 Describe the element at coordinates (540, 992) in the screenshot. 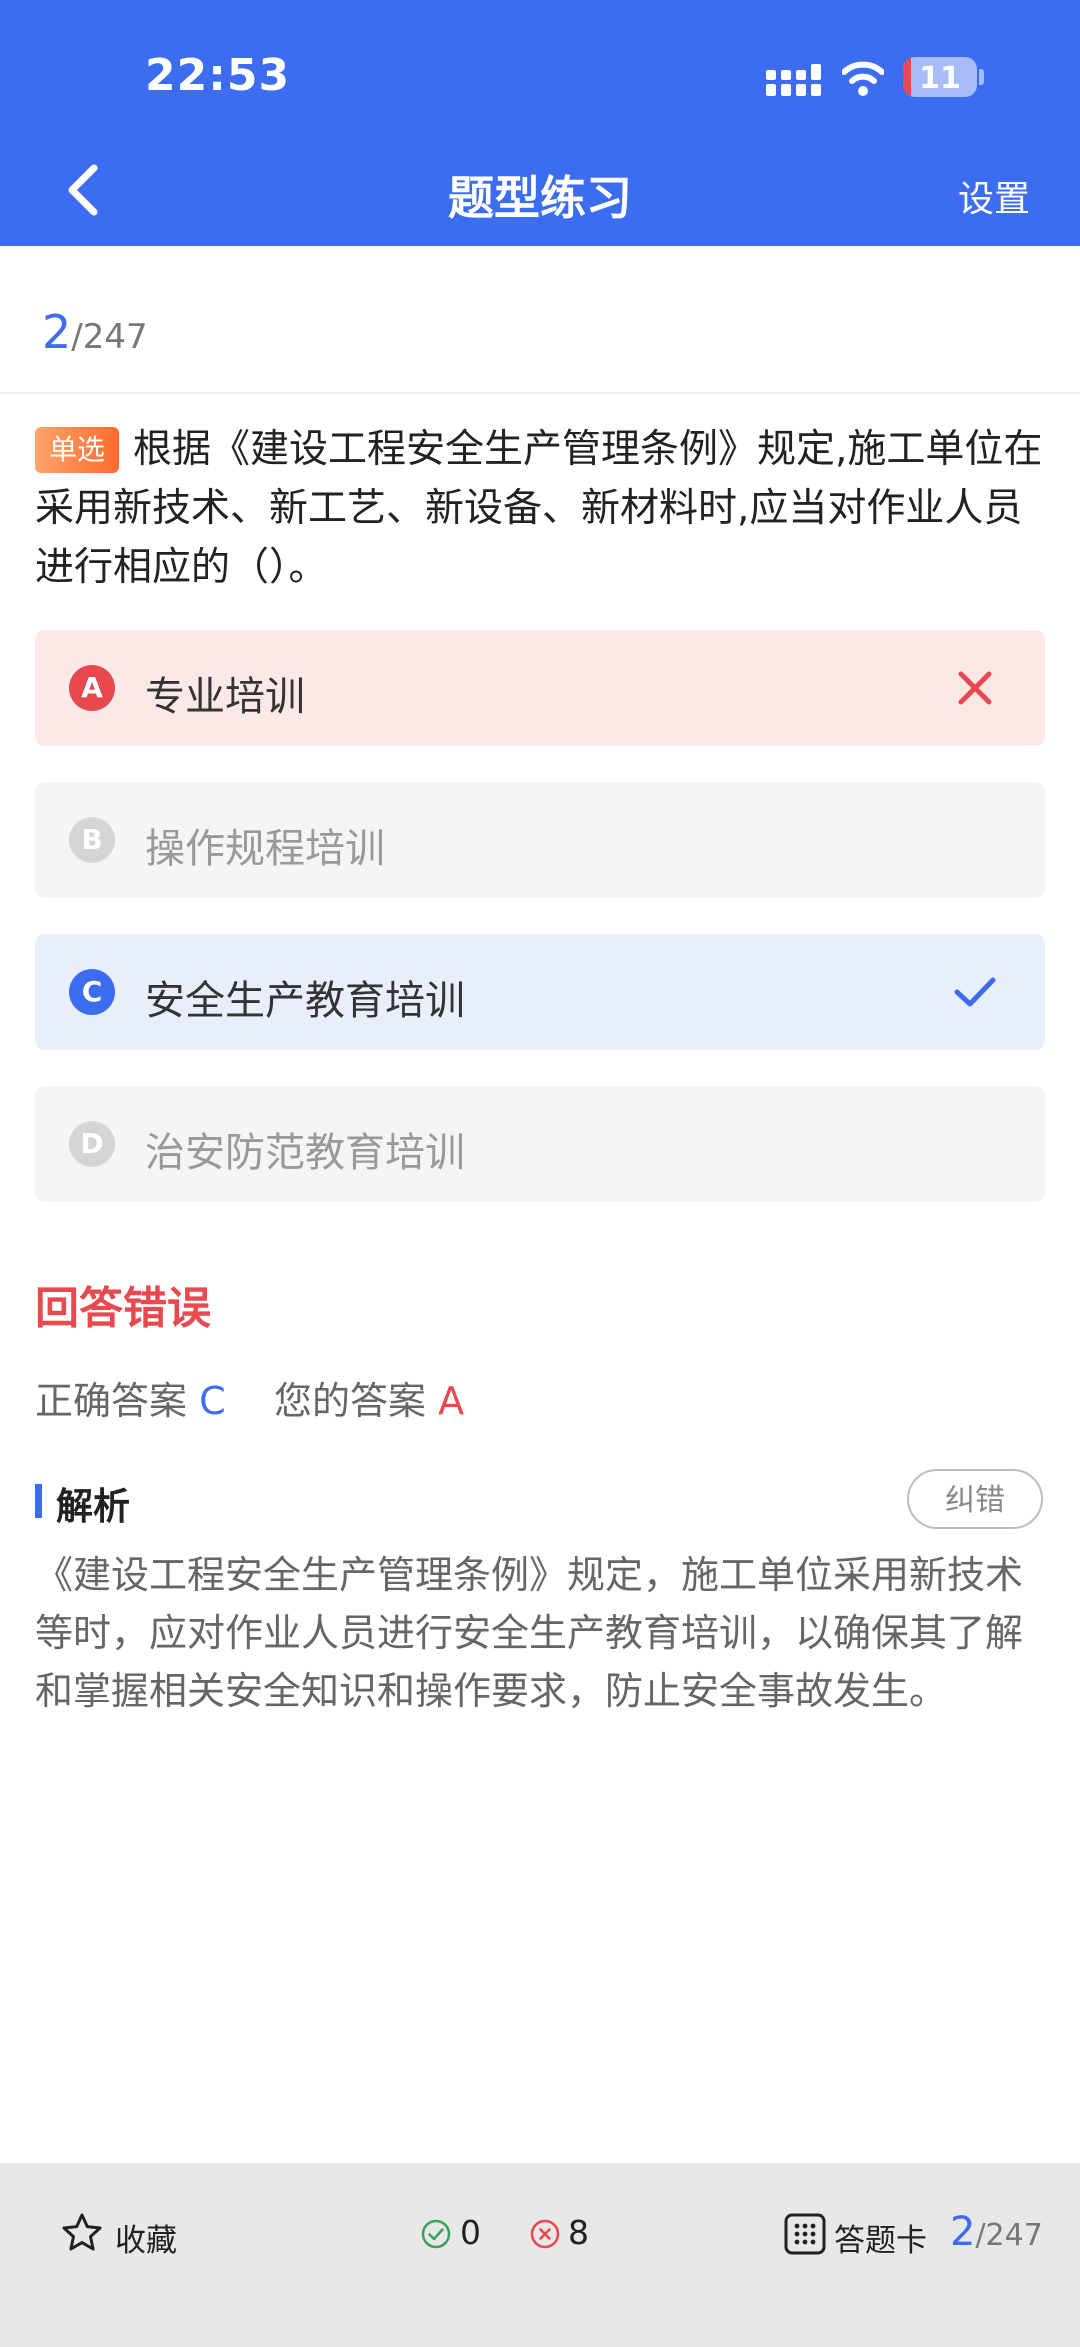

I see `option-c: C 安全生产教育培训` at that location.